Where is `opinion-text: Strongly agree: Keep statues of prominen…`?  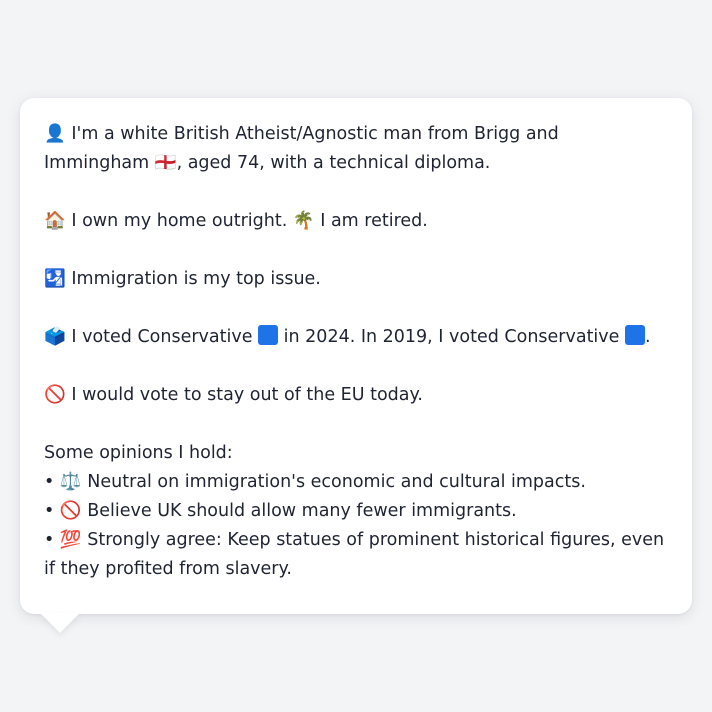
opinion-text: Strongly agree: Keep statues of prominen… is located at coordinates (354, 554).